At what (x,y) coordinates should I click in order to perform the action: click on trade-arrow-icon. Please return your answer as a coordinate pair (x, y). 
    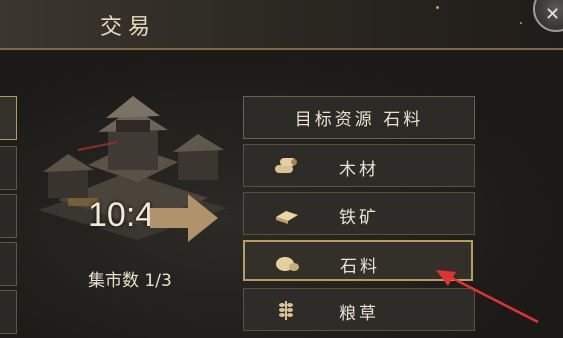
    Looking at the image, I should click on (184, 218).